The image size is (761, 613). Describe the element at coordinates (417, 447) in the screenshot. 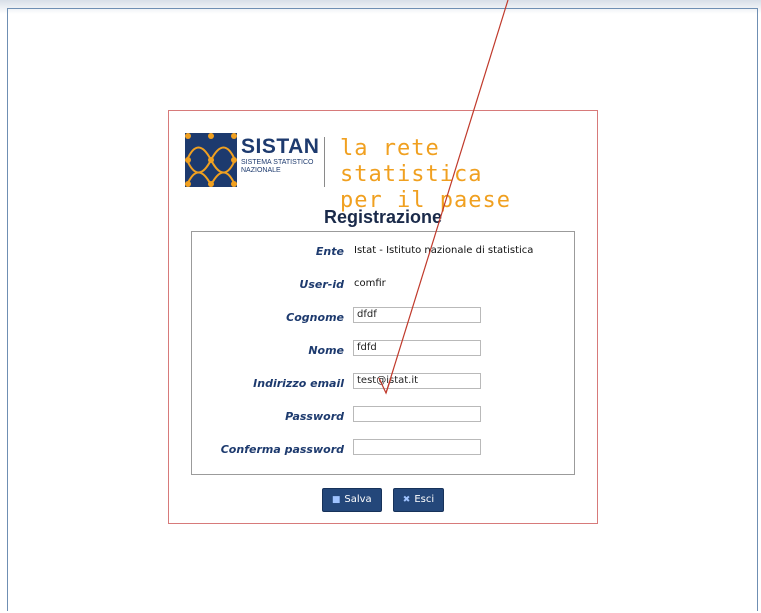

I see `conferma-password-input` at that location.